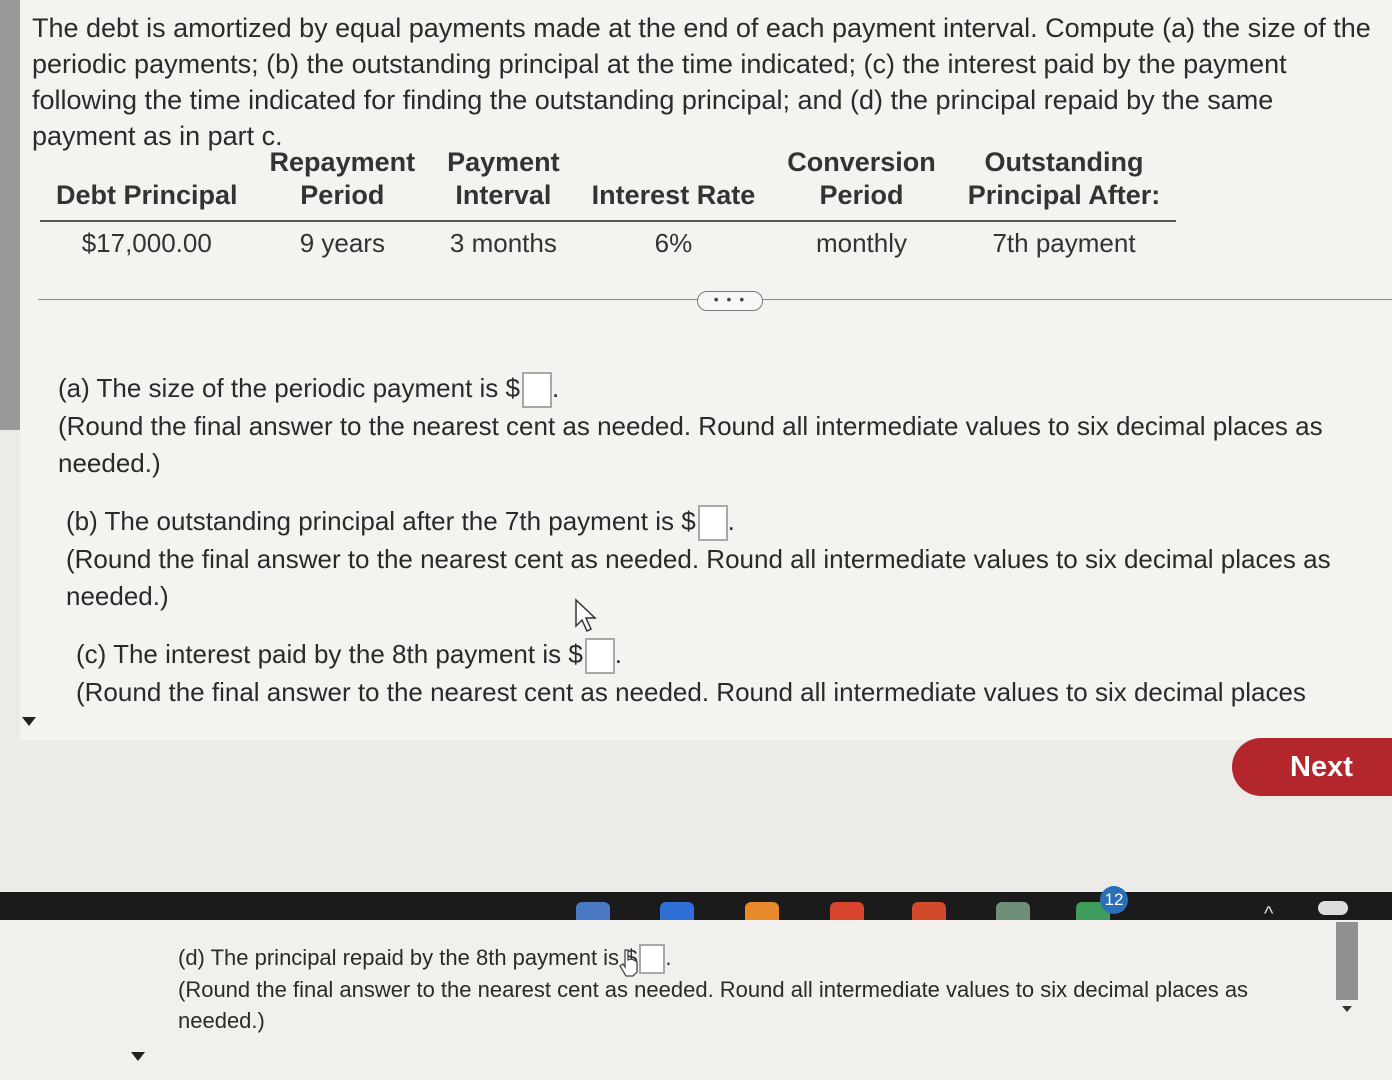 The image size is (1392, 1080). What do you see at coordinates (696, 907) in the screenshot?
I see `taskbar` at bounding box center [696, 907].